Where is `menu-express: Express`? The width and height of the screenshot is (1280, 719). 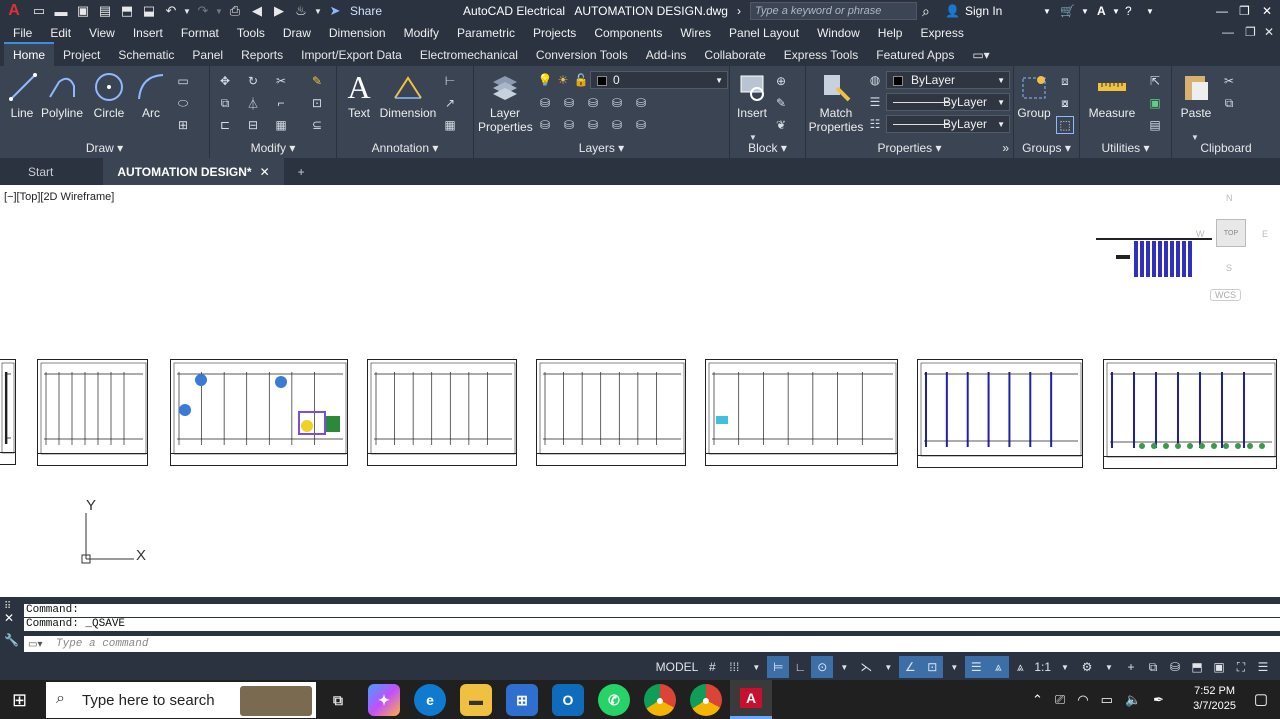
menu-express: Express is located at coordinates (941, 33).